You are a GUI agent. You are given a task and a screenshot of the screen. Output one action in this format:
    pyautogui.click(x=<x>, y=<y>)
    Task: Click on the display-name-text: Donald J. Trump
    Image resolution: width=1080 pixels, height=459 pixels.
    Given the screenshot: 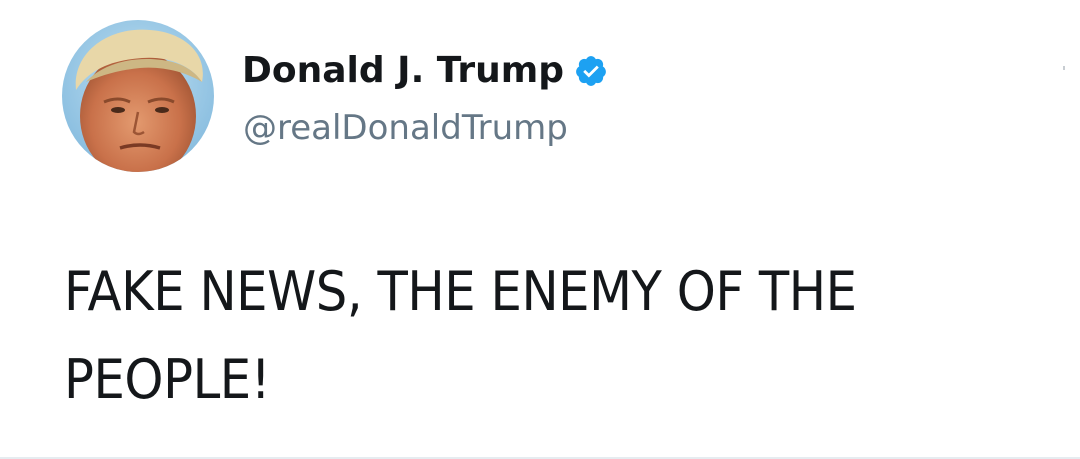 What is the action you would take?
    pyautogui.click(x=403, y=70)
    